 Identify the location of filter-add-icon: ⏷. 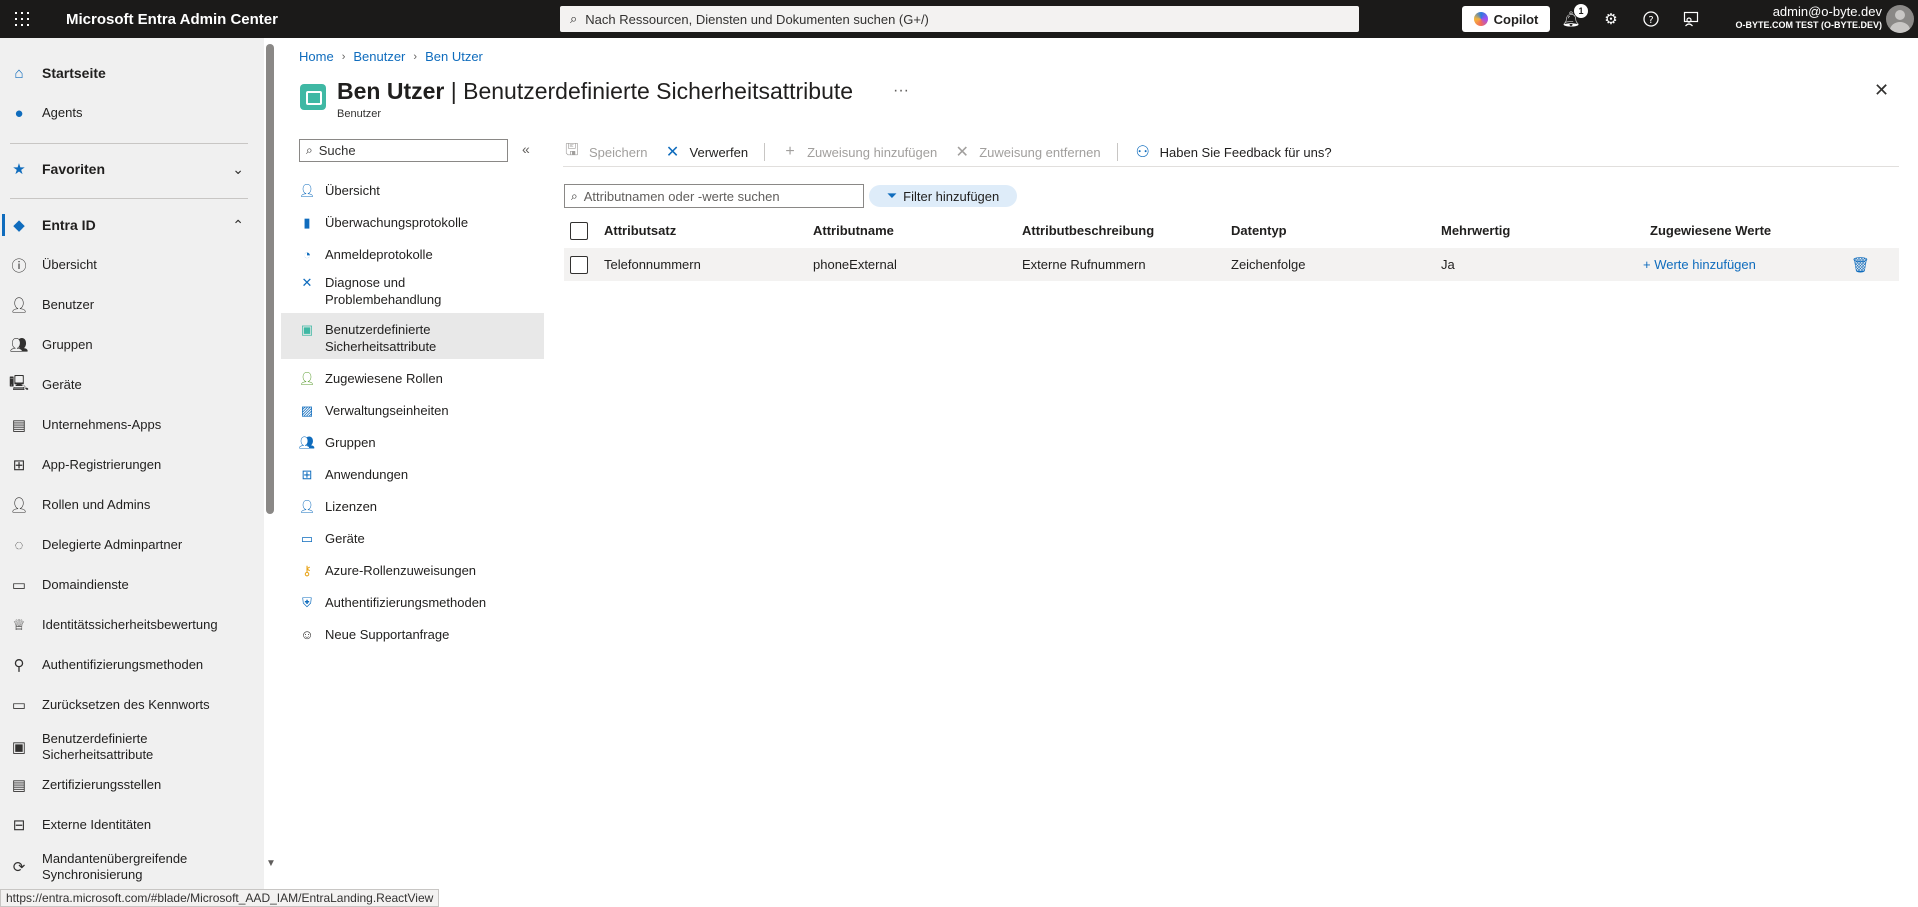
(892, 195).